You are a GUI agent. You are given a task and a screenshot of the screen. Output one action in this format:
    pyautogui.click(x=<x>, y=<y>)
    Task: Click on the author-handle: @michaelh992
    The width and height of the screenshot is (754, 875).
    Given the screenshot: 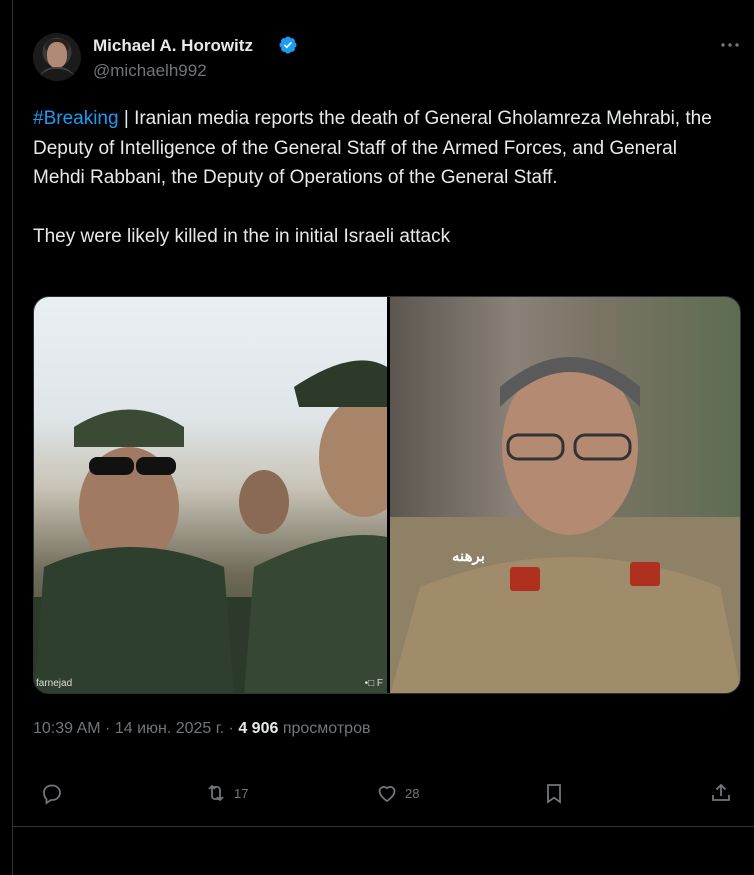 What is the action you would take?
    pyautogui.click(x=150, y=71)
    